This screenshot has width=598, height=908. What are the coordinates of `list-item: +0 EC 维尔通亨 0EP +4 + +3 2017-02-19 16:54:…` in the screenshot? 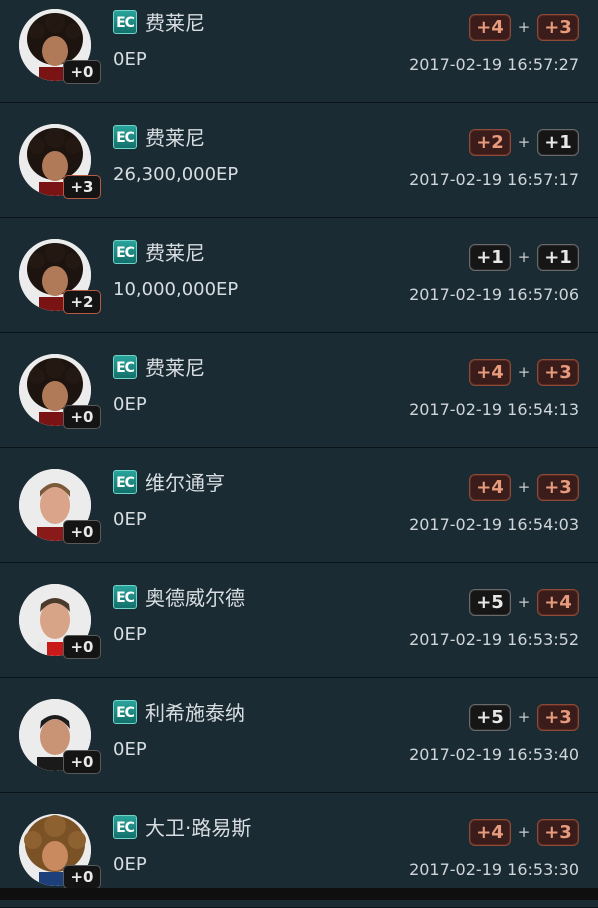 It's located at (299, 505).